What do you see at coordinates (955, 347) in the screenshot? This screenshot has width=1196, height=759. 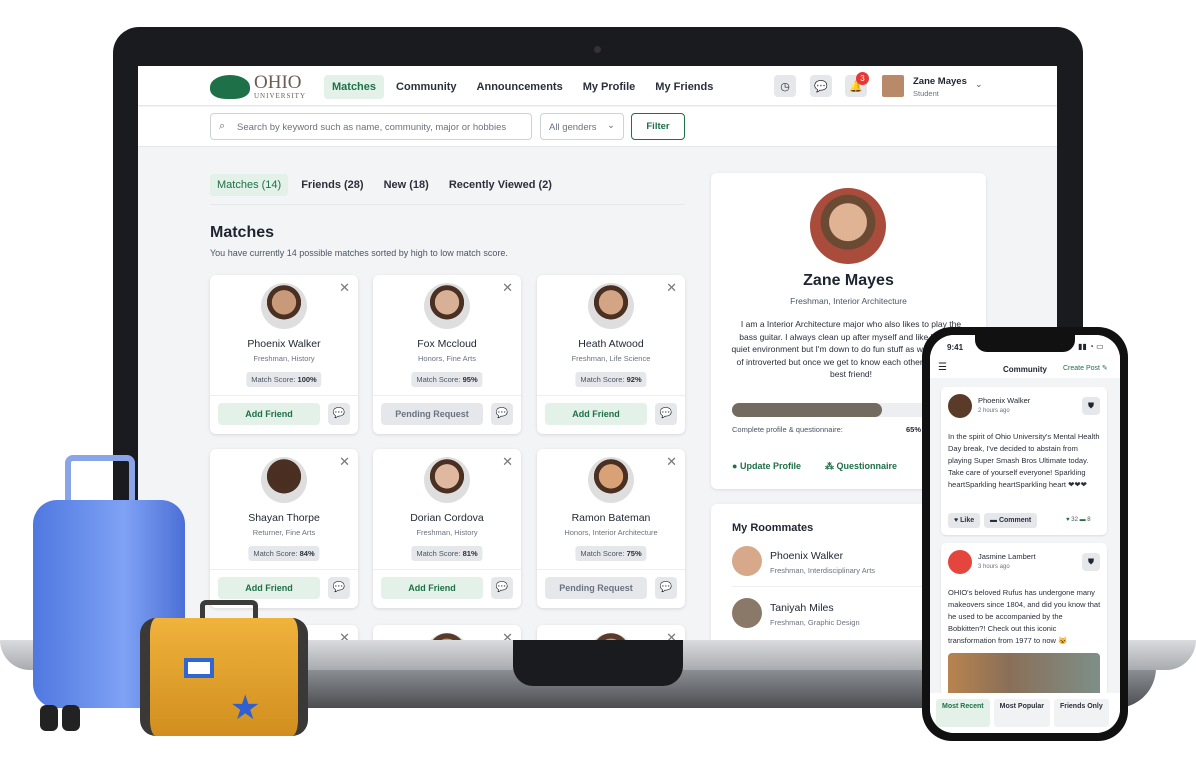 I see `status-time: 9:41` at bounding box center [955, 347].